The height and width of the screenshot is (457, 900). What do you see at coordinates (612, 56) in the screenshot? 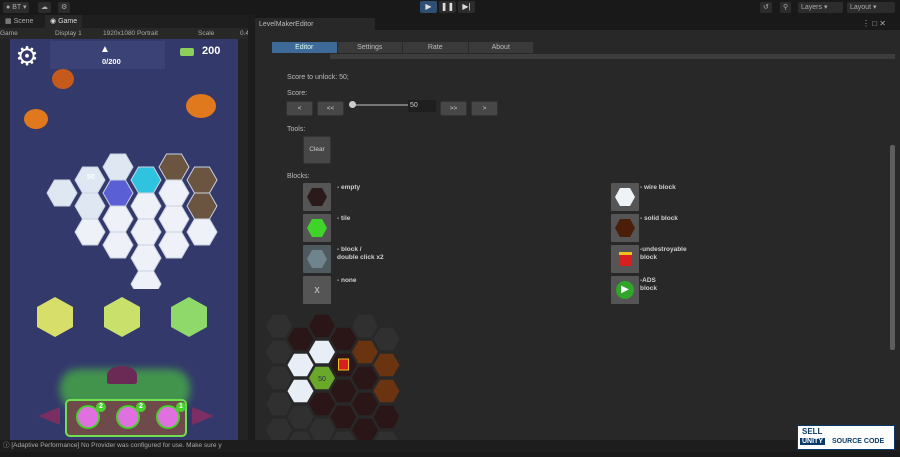
I see `target-editor-header` at bounding box center [612, 56].